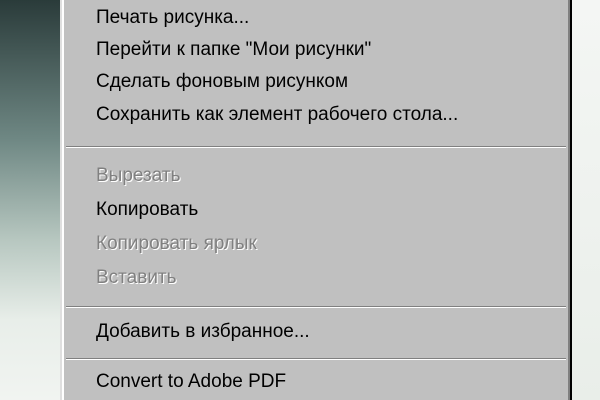  What do you see at coordinates (176, 243) in the screenshot?
I see `menu-item-copy-shortcut: Копировать ярлык` at bounding box center [176, 243].